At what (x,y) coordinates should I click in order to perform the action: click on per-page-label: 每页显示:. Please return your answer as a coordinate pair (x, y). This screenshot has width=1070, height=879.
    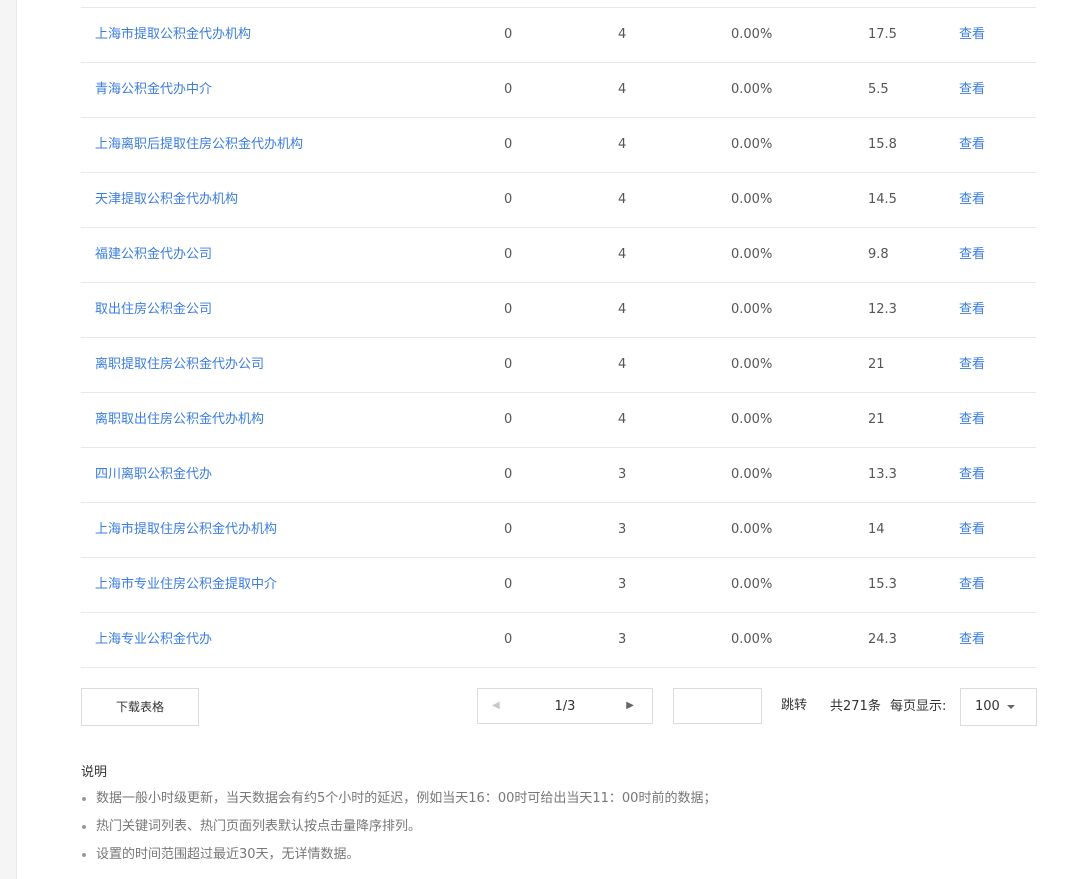
    Looking at the image, I should click on (918, 706).